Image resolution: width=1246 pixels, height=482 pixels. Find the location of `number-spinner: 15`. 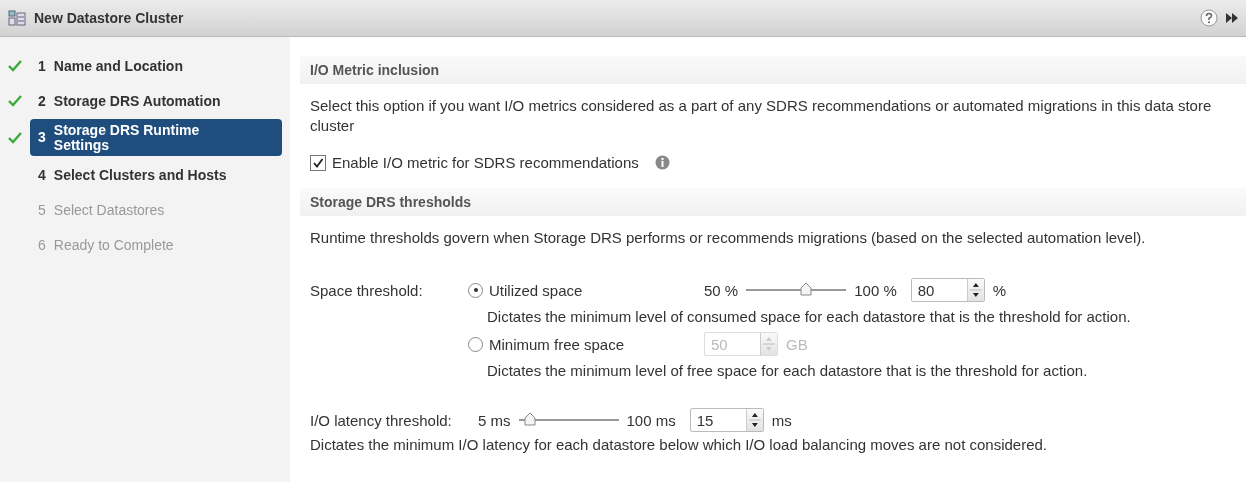

number-spinner: 15 is located at coordinates (726, 420).